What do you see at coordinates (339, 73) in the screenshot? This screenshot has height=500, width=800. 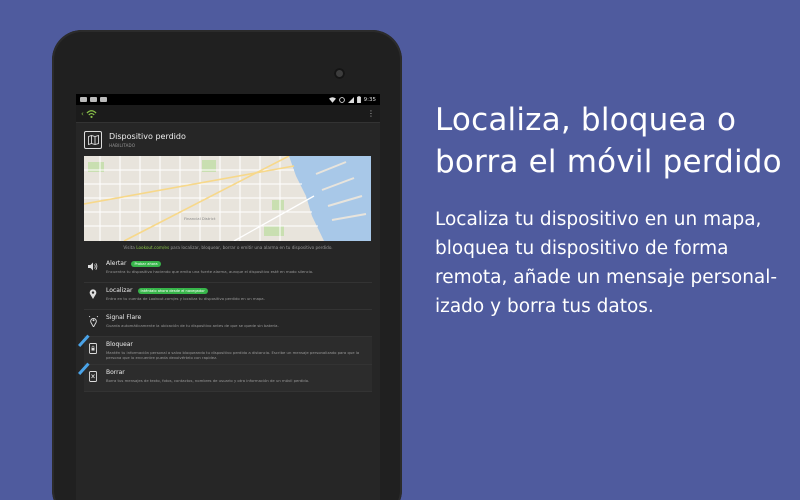 I see `front-camera` at bounding box center [339, 73].